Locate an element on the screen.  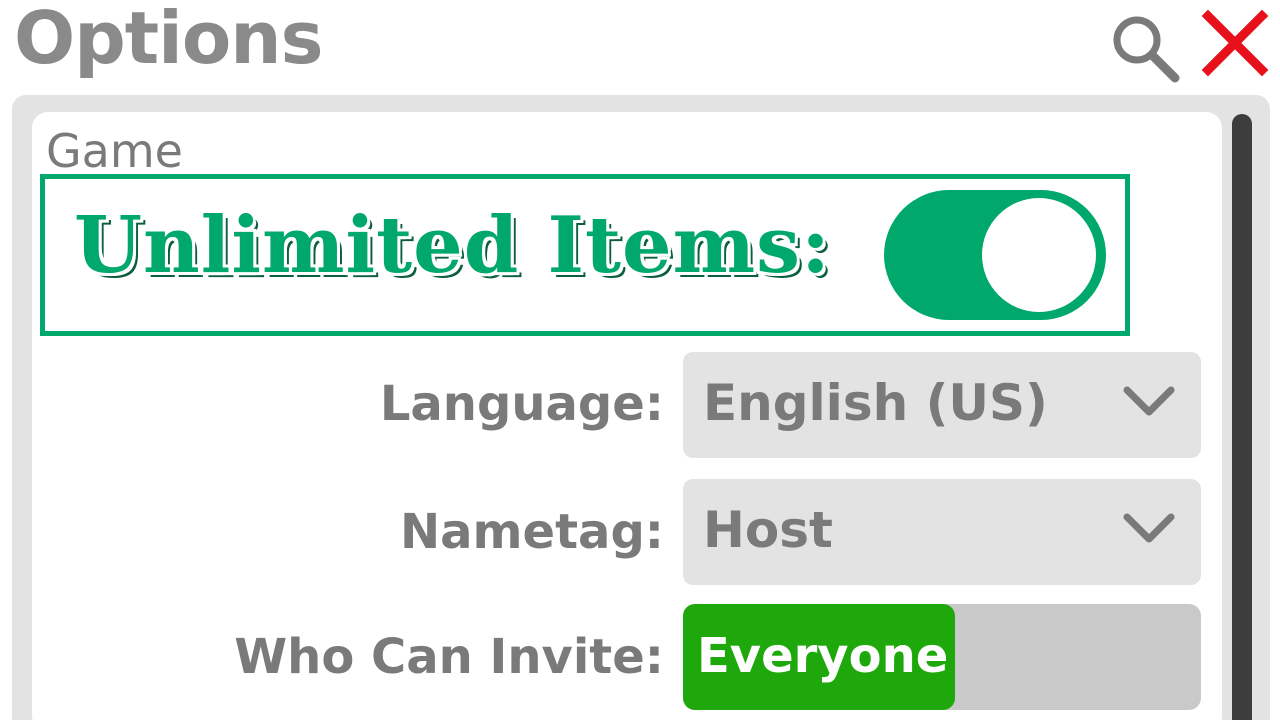
close-button is located at coordinates (1235, 43).